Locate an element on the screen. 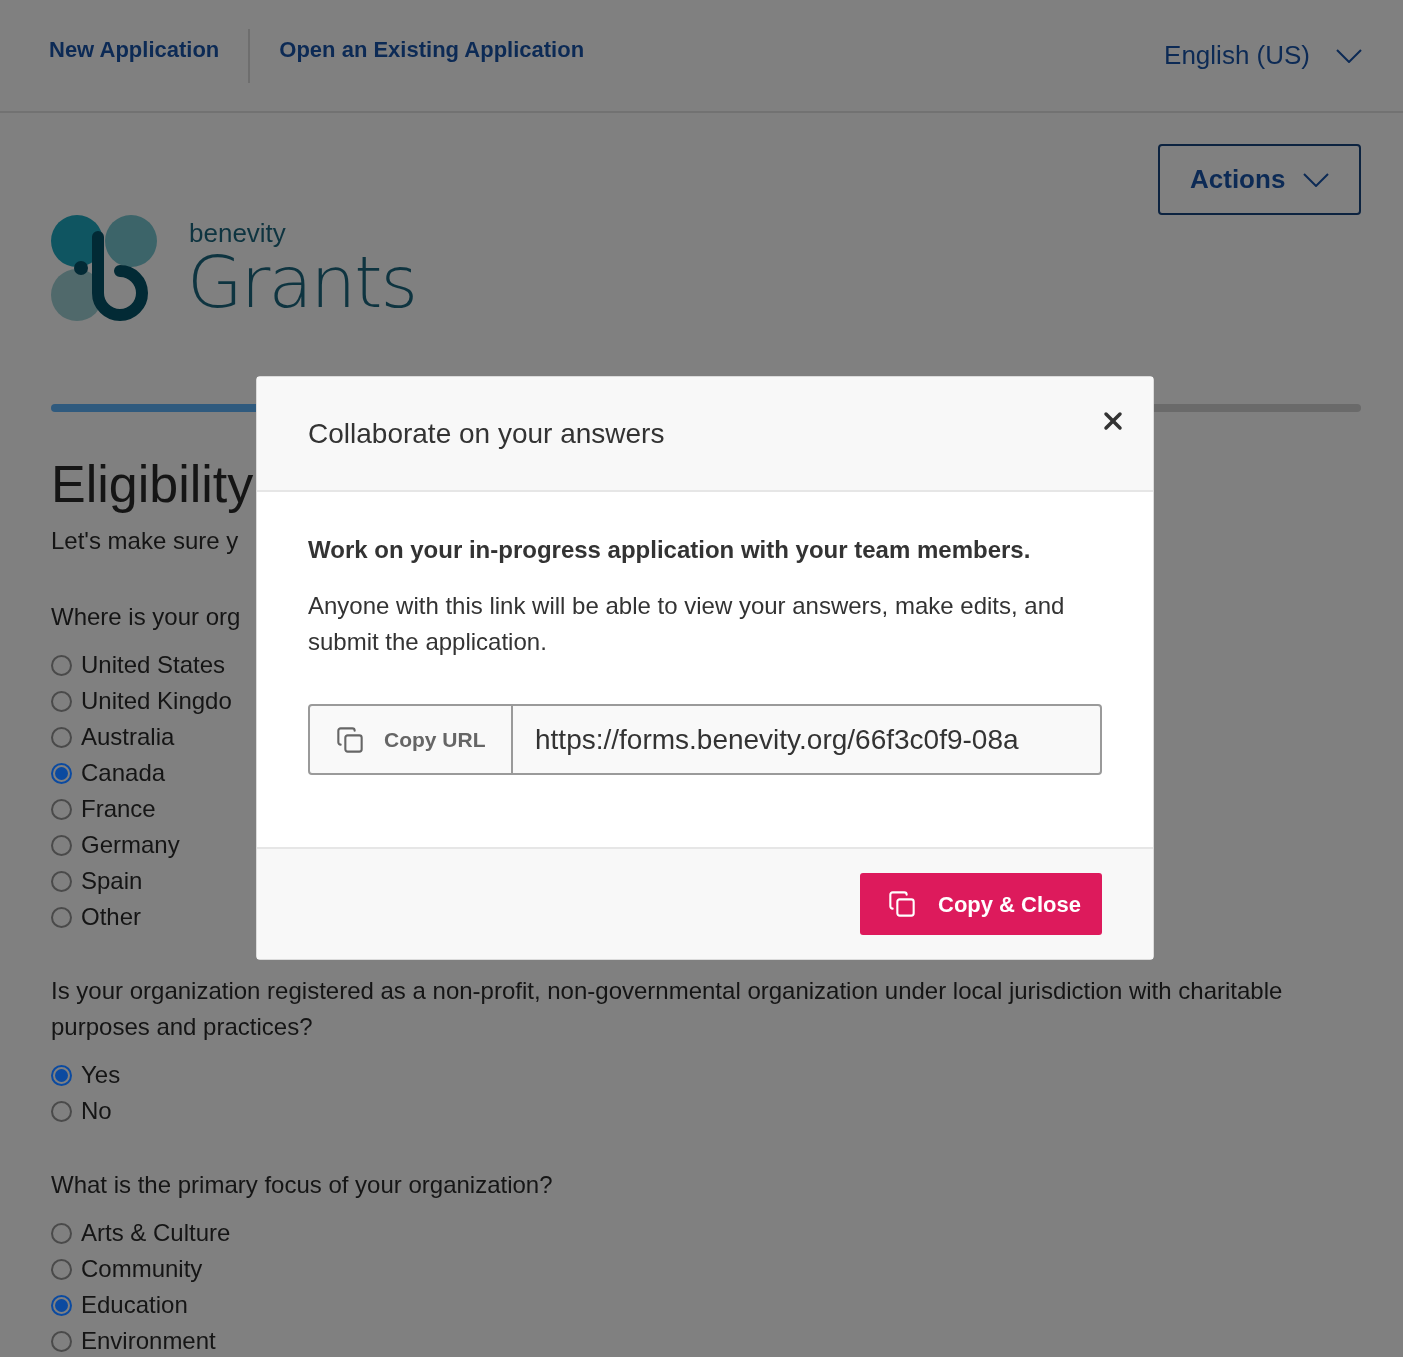  nav-link: Open an Existing Application is located at coordinates (432, 49).